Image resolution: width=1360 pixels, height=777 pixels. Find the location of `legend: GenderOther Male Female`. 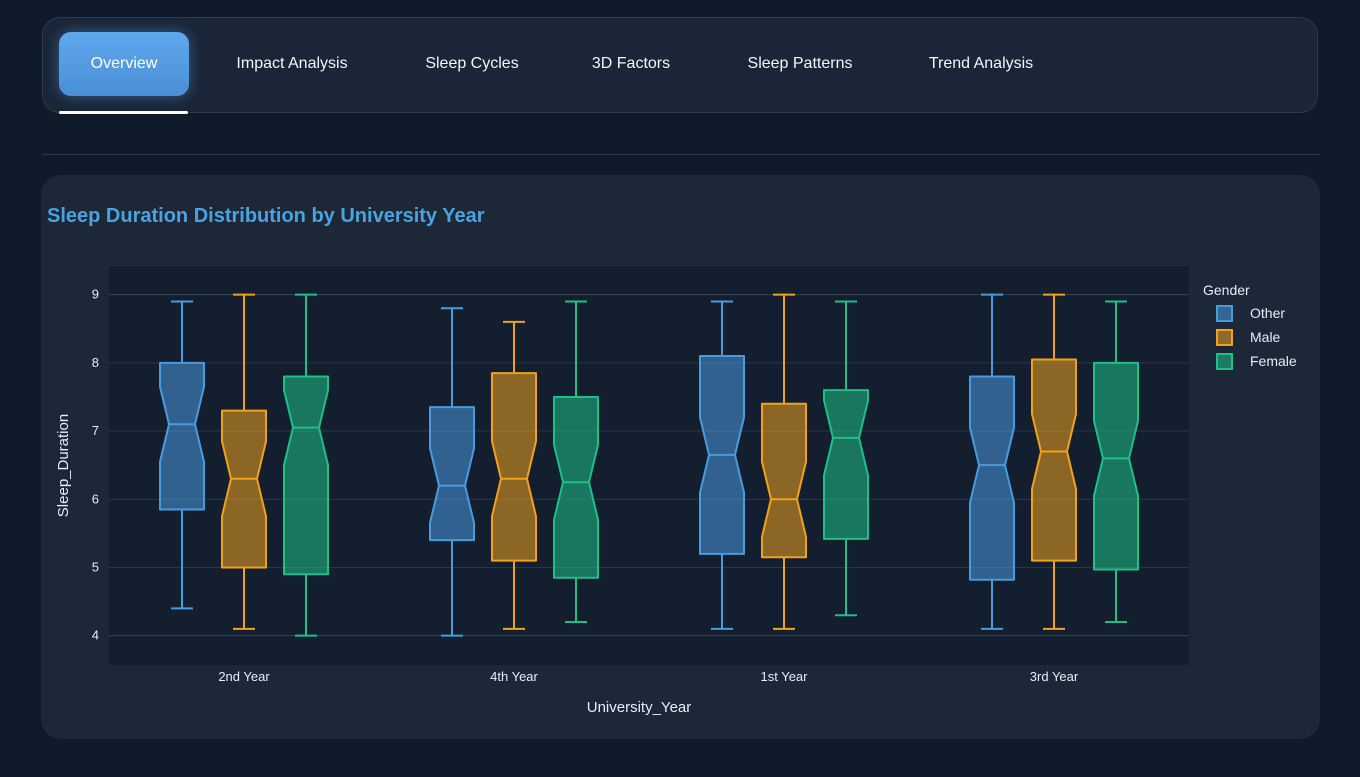

legend: GenderOther Male Female is located at coordinates (1250, 326).